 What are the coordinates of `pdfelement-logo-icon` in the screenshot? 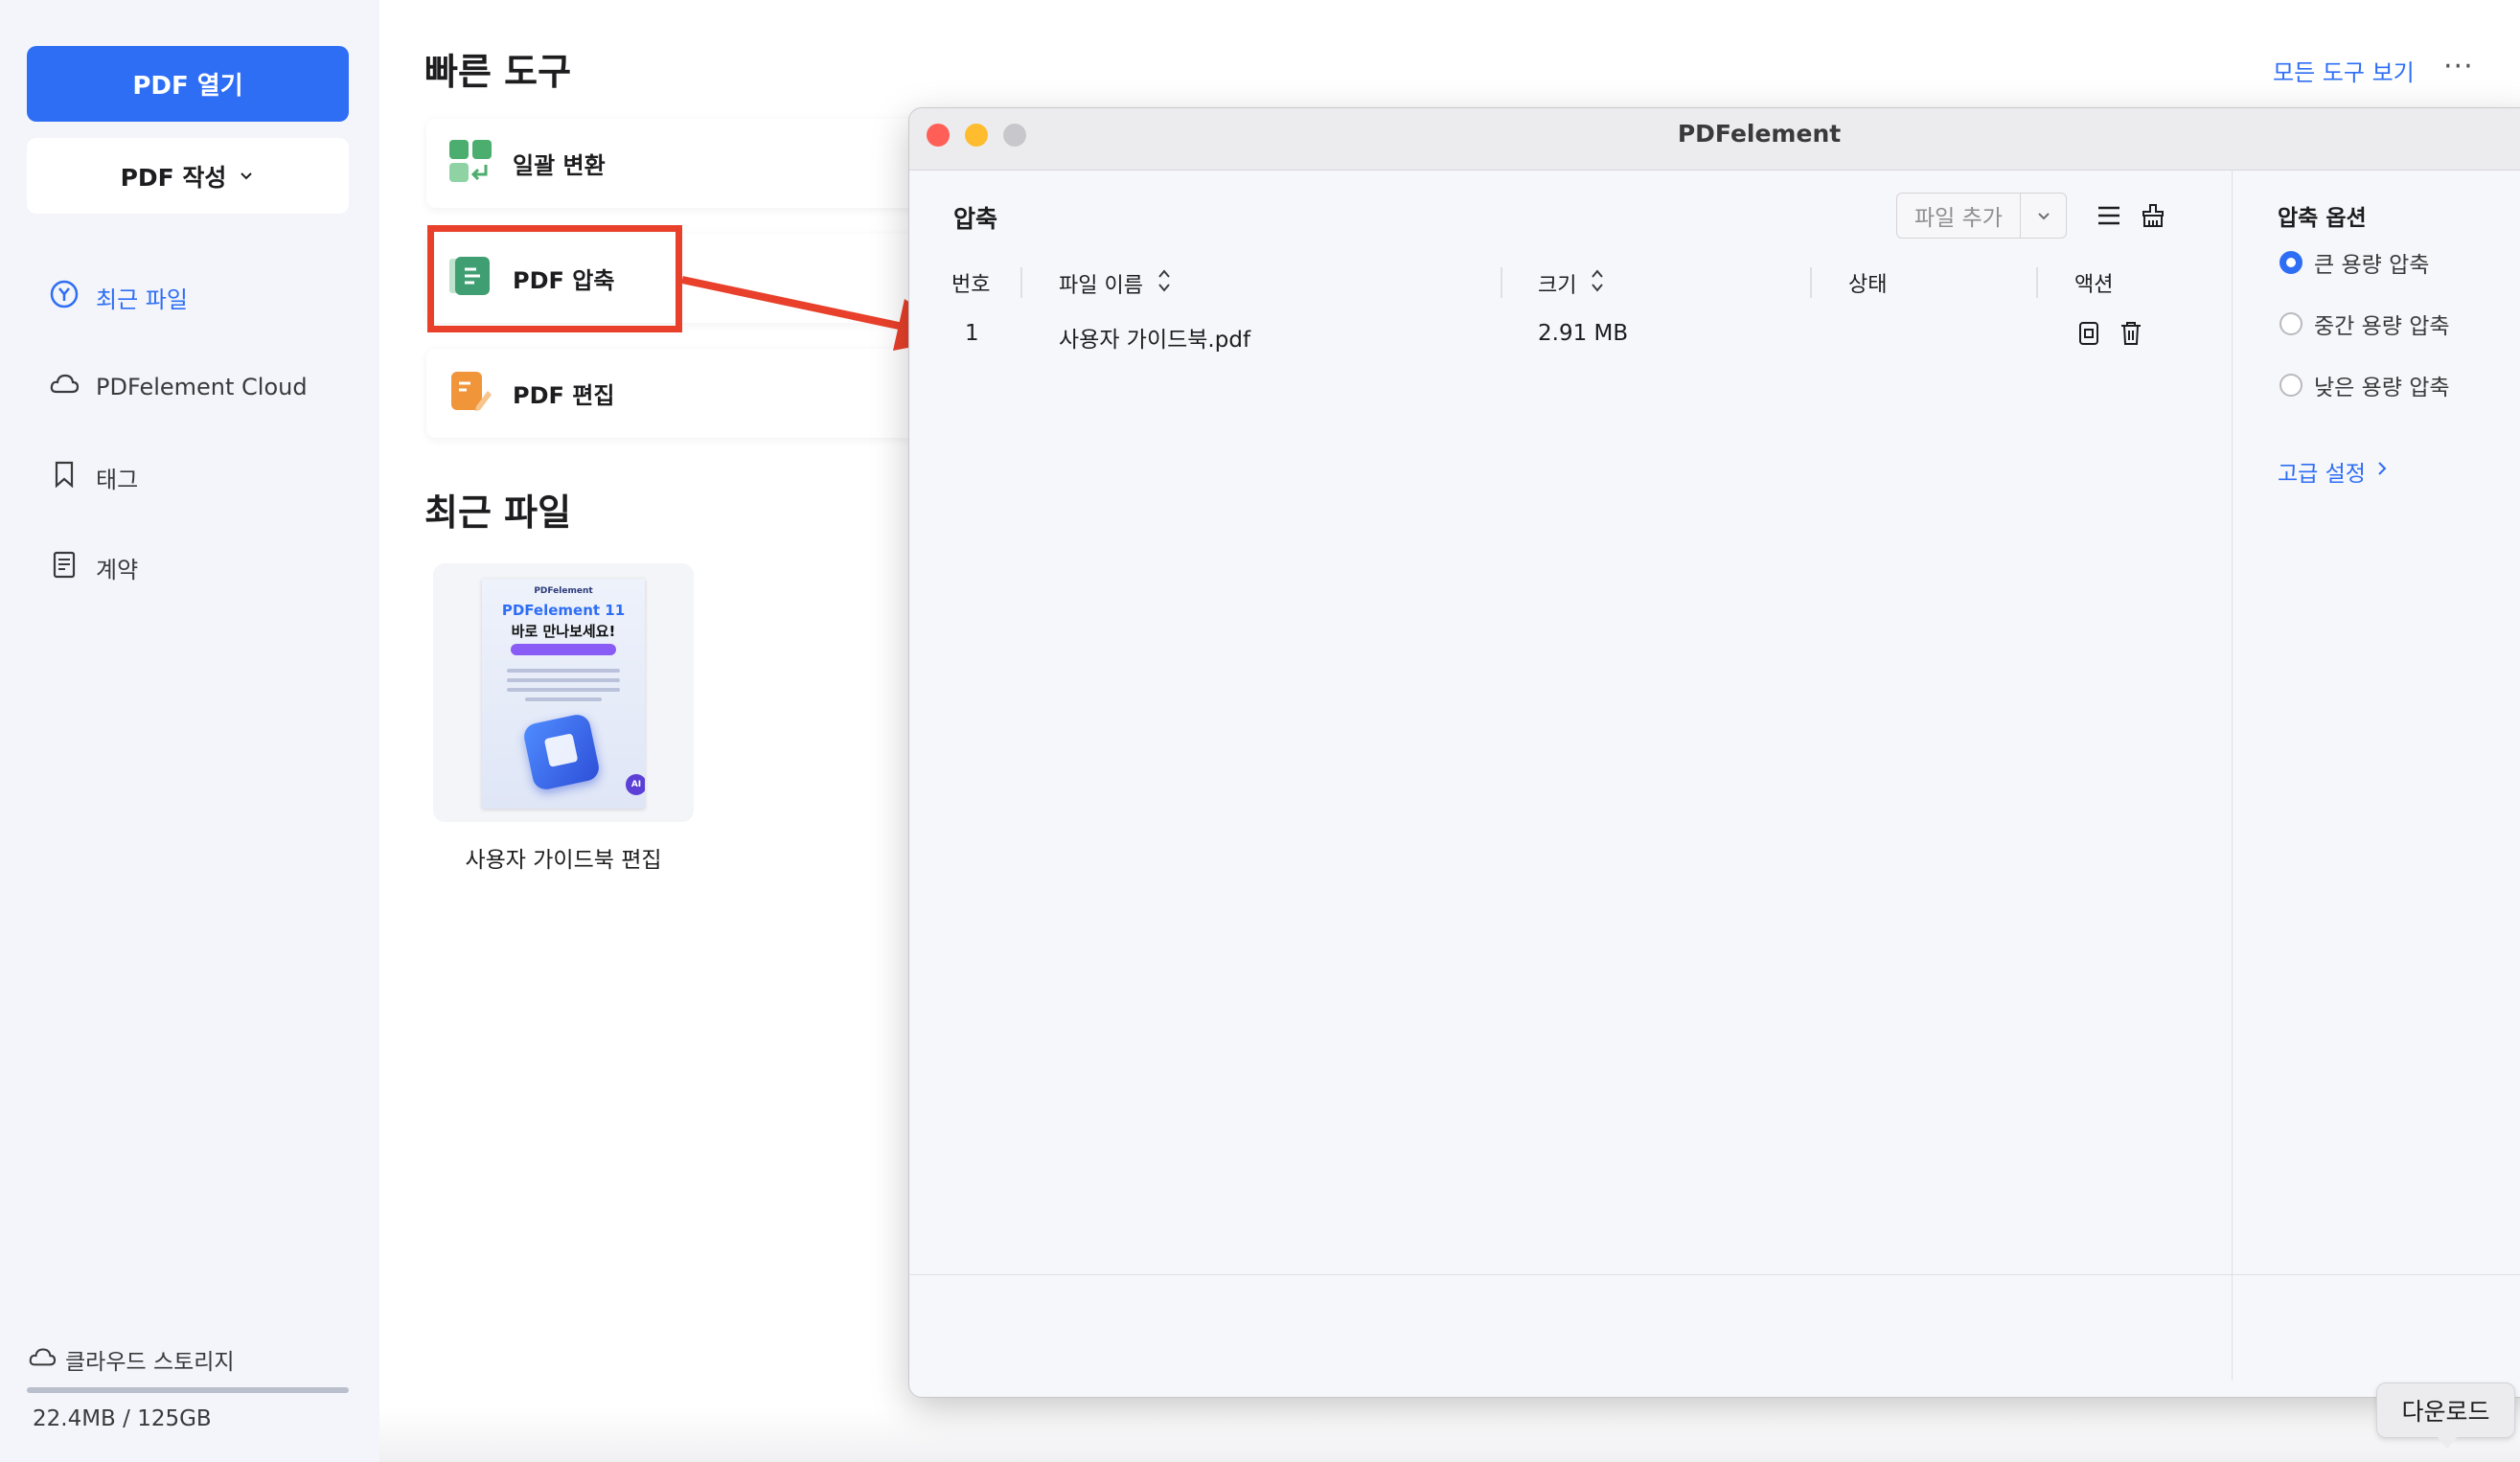 It's located at (562, 752).